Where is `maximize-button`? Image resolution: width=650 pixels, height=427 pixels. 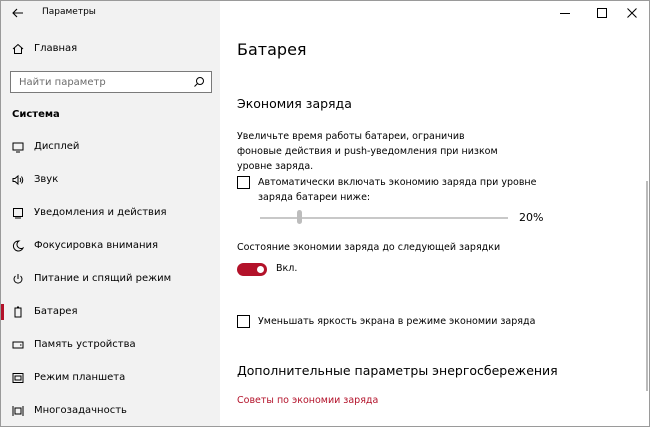
maximize-button is located at coordinates (602, 13).